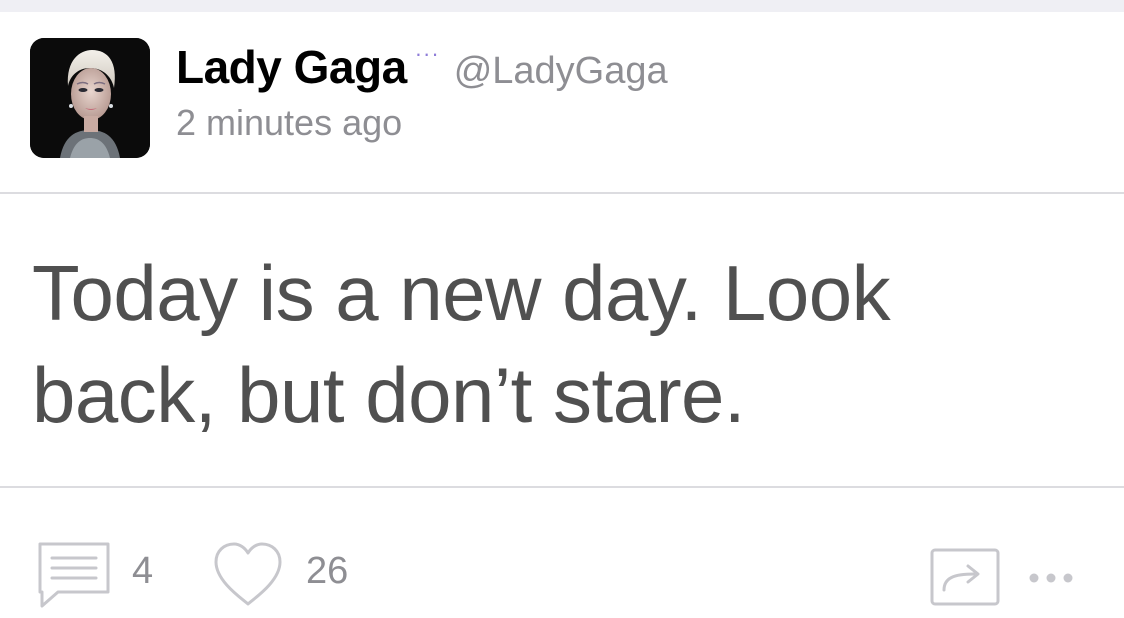 The width and height of the screenshot is (1124, 618). I want to click on share-icon, so click(965, 577).